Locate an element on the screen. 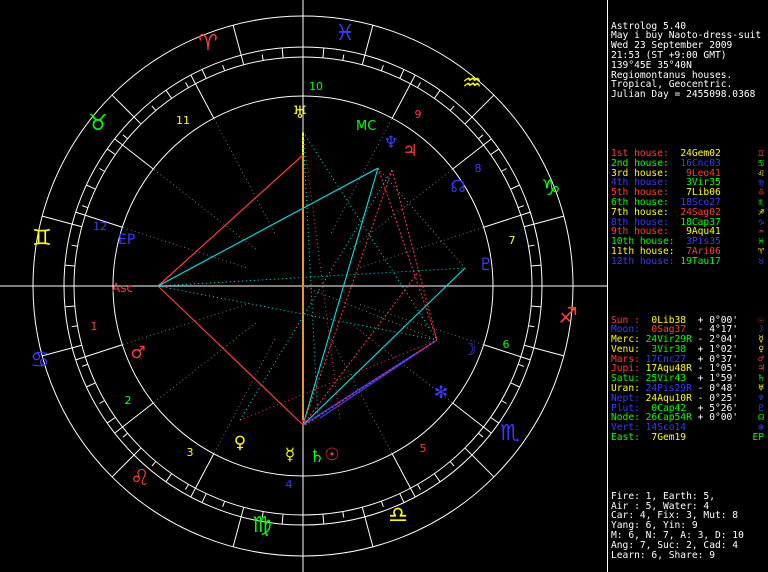  planet-glyph-icon: ☿ is located at coordinates (290, 455).